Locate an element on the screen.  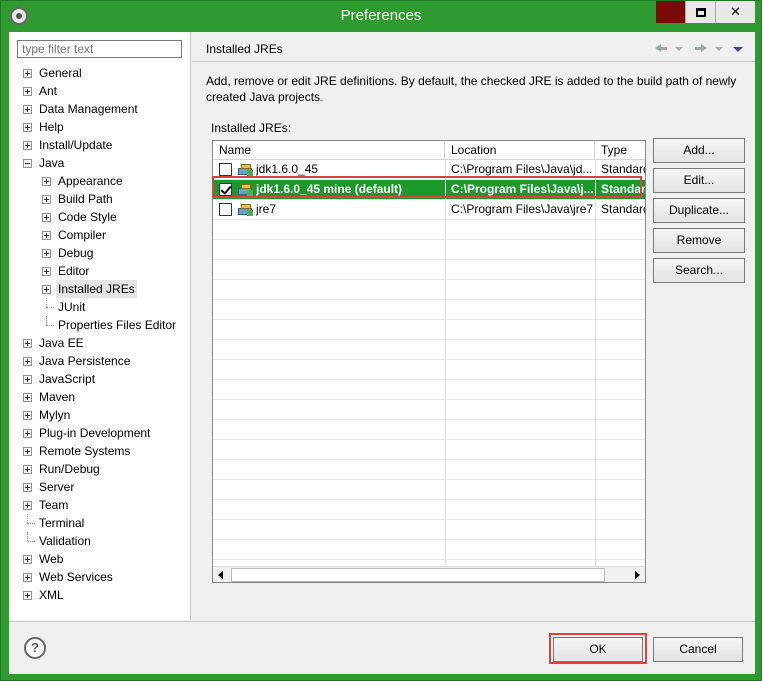
tree-item-label: XML is located at coordinates (51, 595).